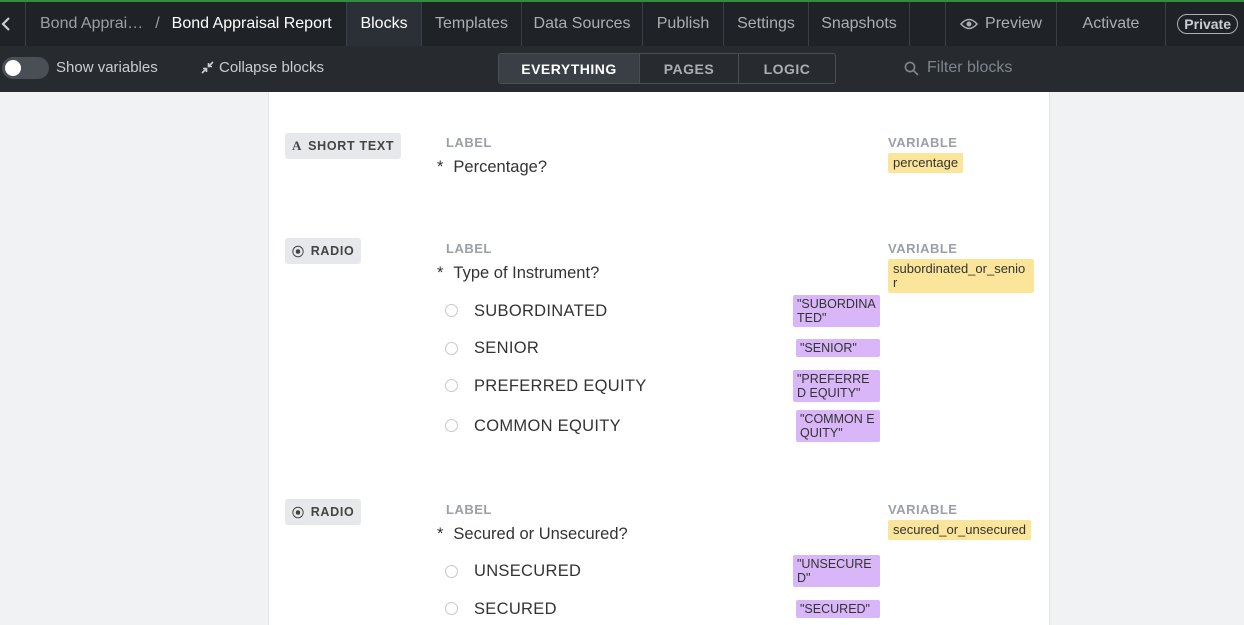 The height and width of the screenshot is (625, 1244). I want to click on collapse-blocks-button: Collapse blocks, so click(262, 67).